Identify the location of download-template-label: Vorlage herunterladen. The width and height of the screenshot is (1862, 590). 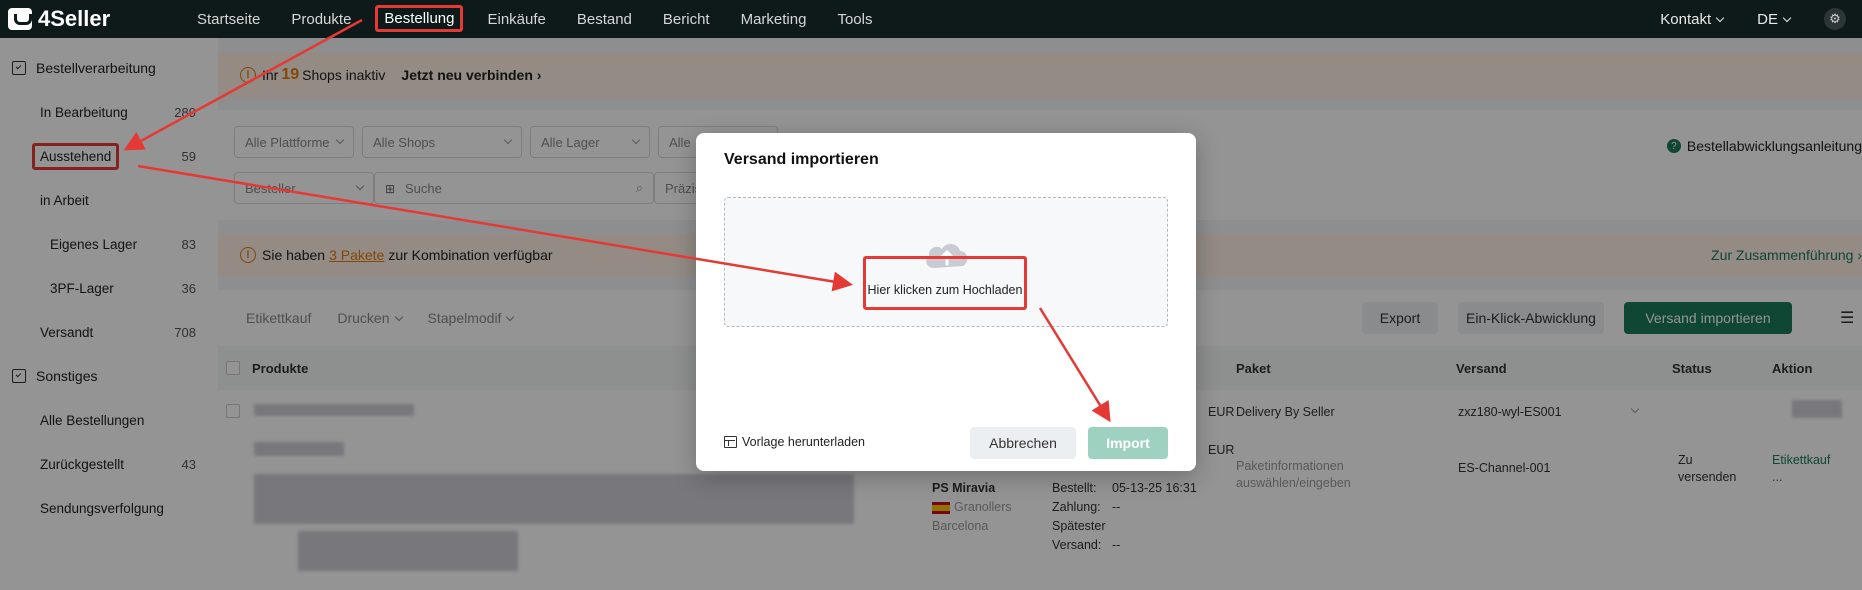
(804, 442).